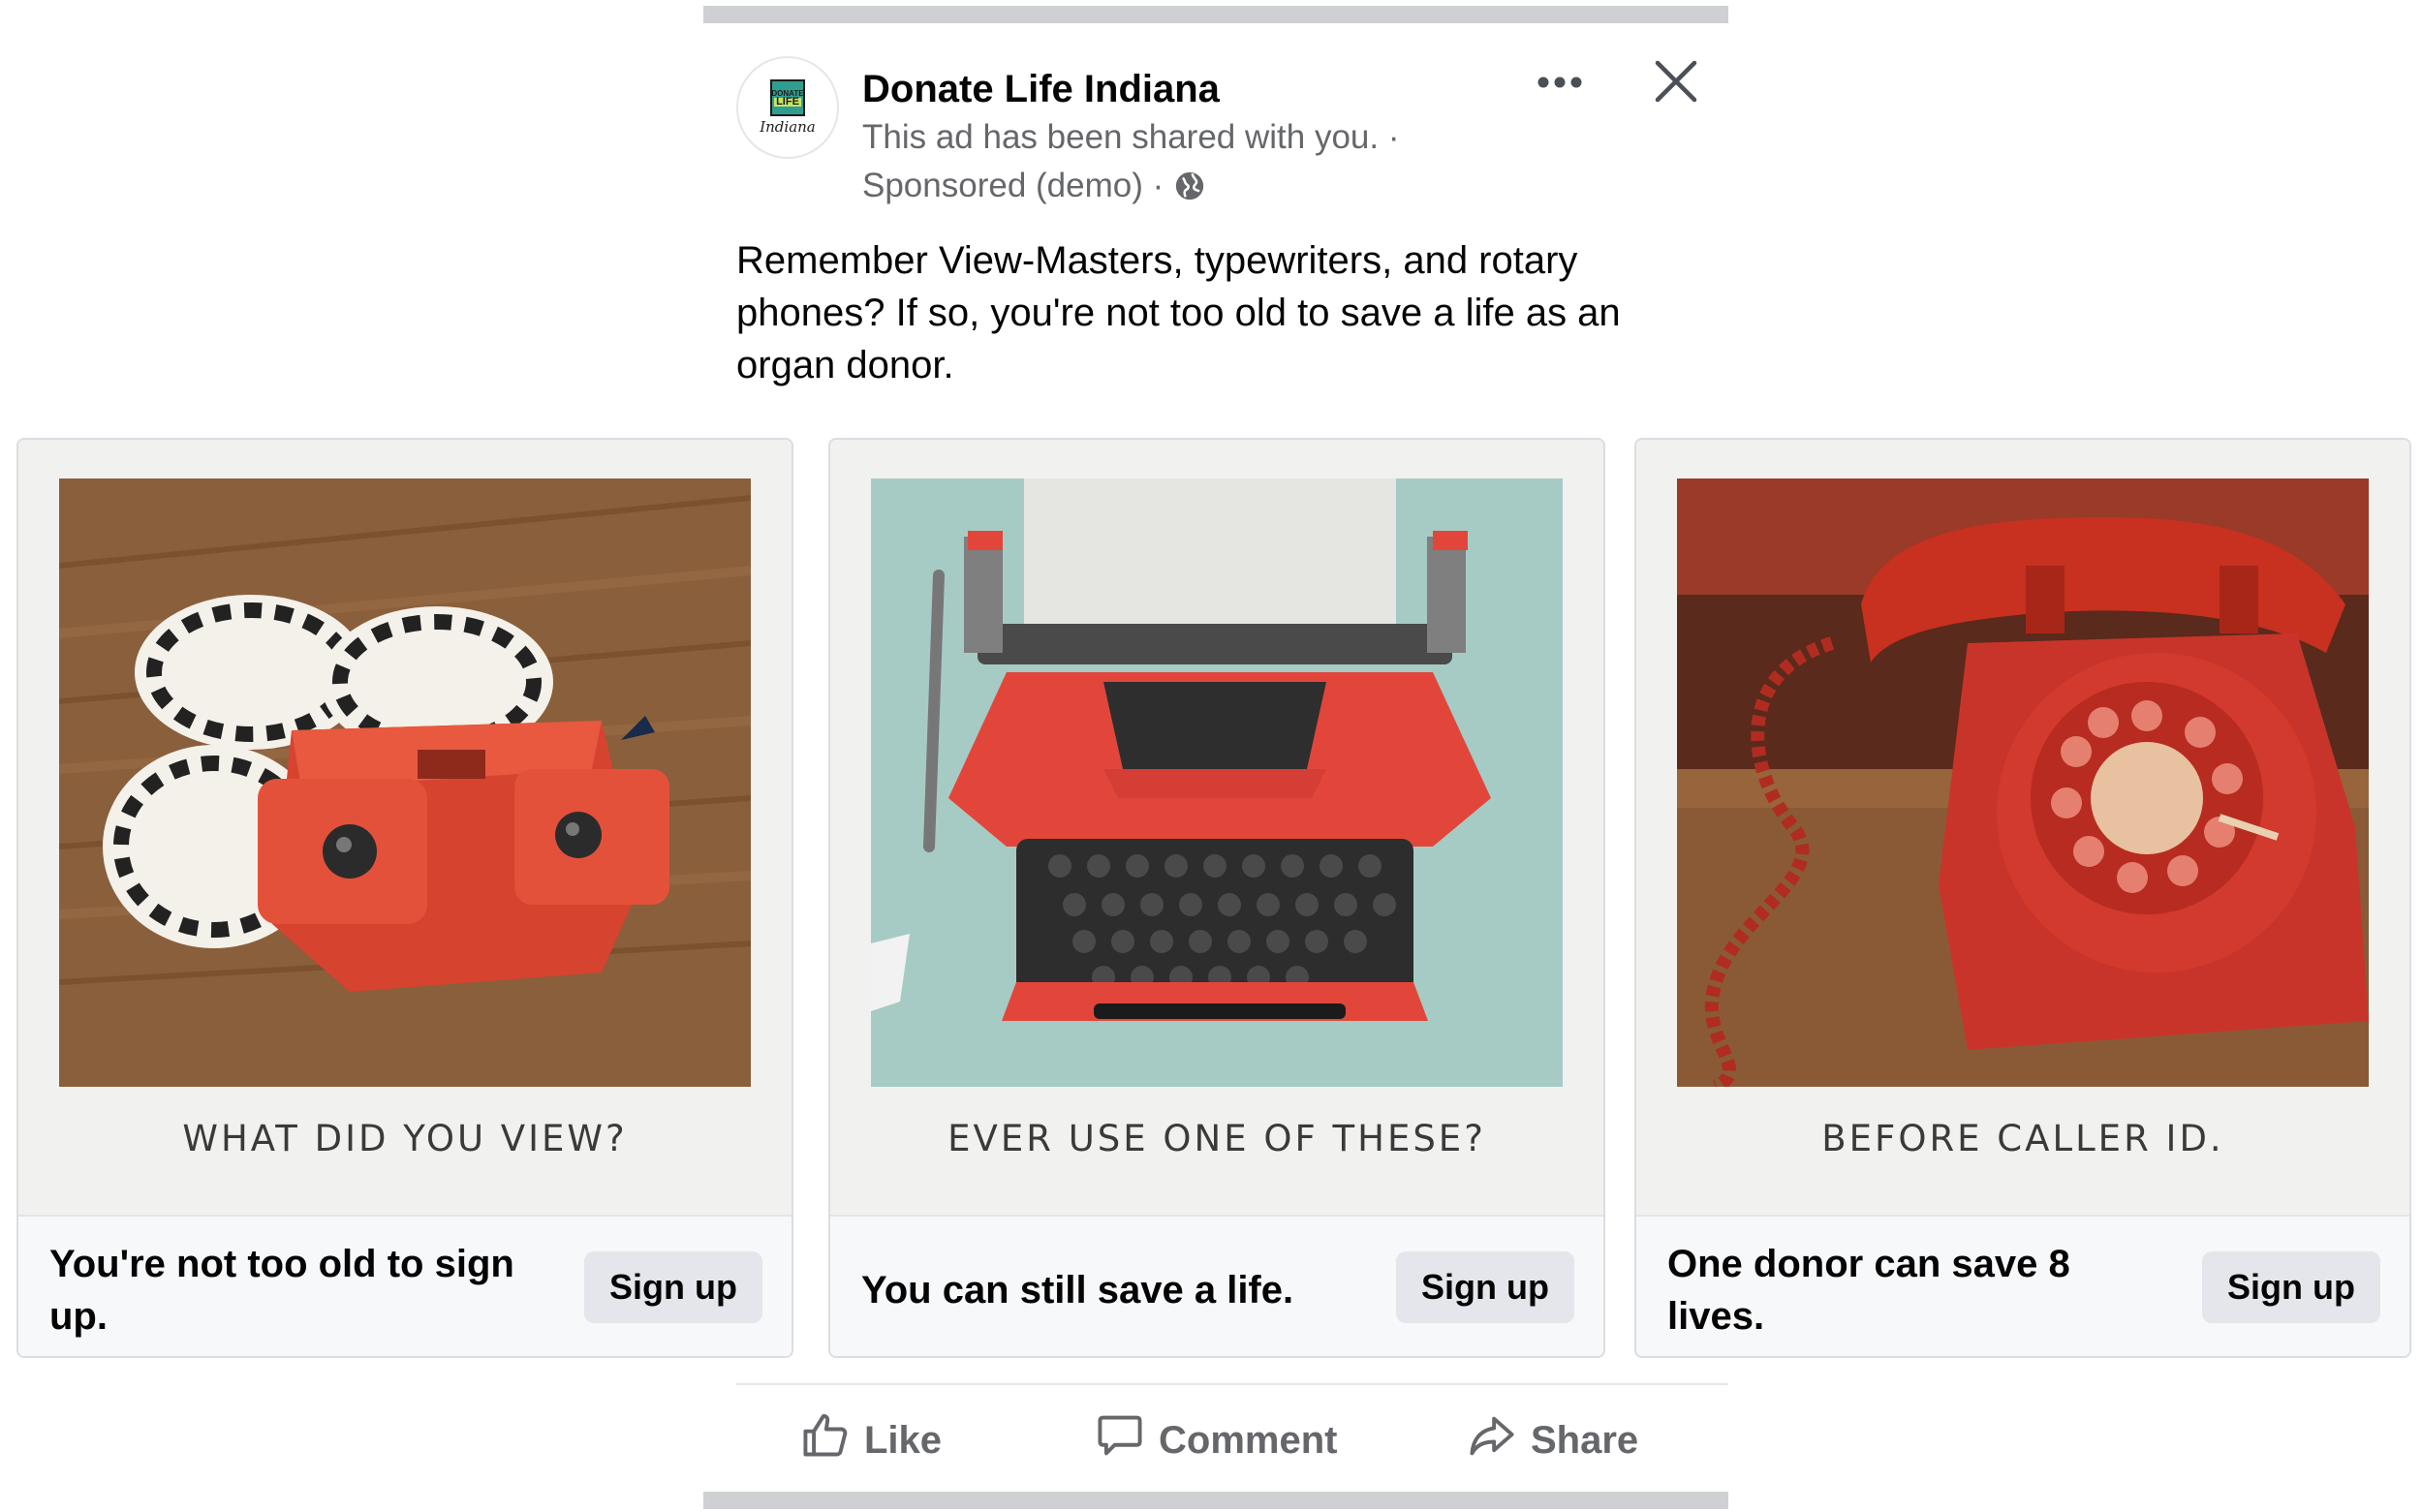  I want to click on card-caption: EVER USE ONE OF THESE?, so click(1216, 1138).